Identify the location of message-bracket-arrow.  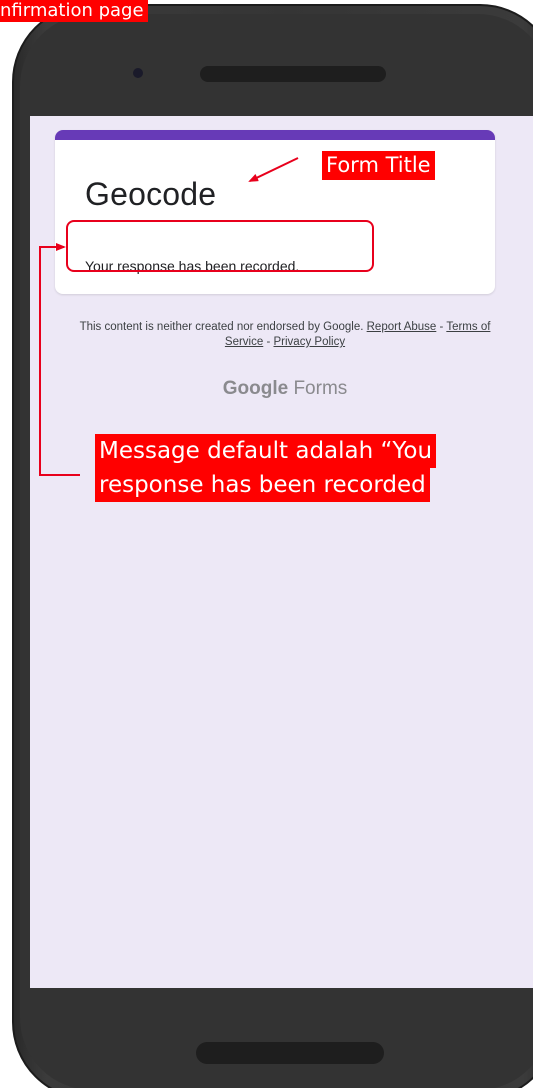
(59, 359).